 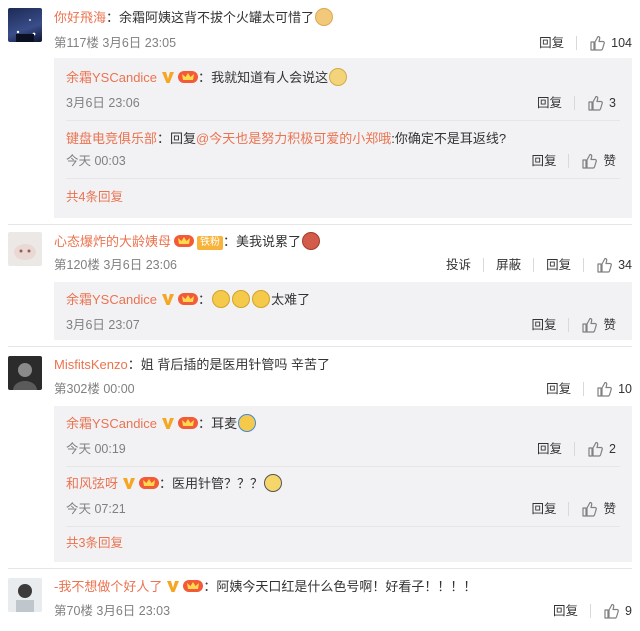 I want to click on cat-emoji-icon, so click(x=324, y=17).